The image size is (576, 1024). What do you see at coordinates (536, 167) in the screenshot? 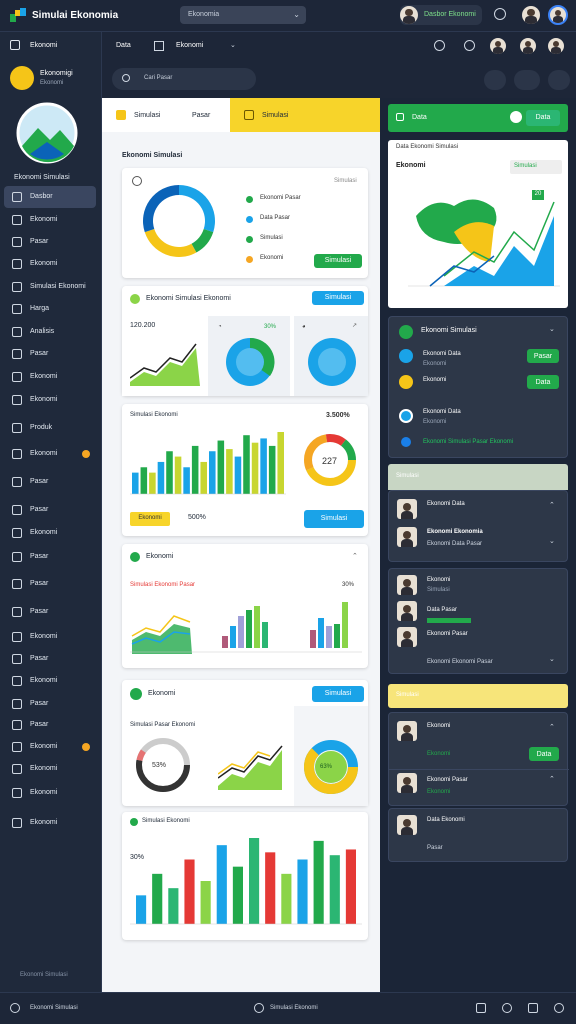
I see `card-badge: Simulasi` at bounding box center [536, 167].